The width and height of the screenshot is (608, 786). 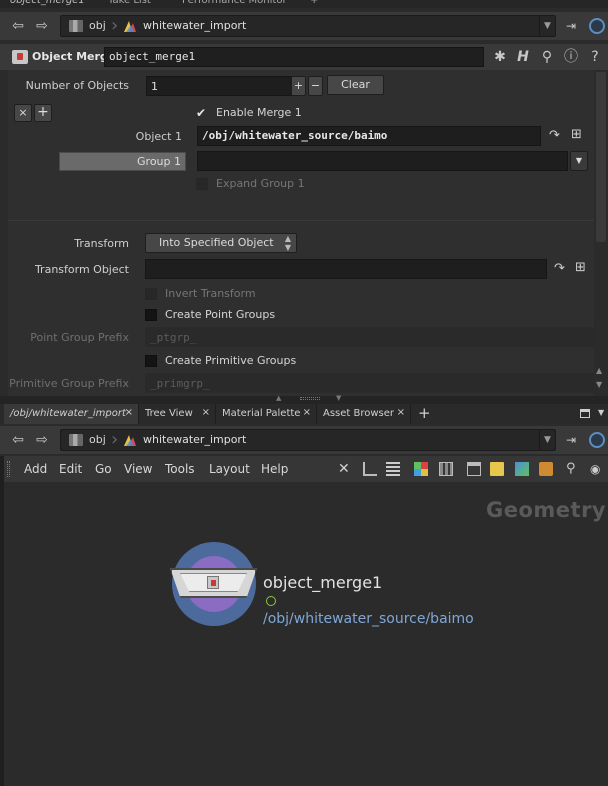 I want to click on list-icon, so click(x=393, y=469).